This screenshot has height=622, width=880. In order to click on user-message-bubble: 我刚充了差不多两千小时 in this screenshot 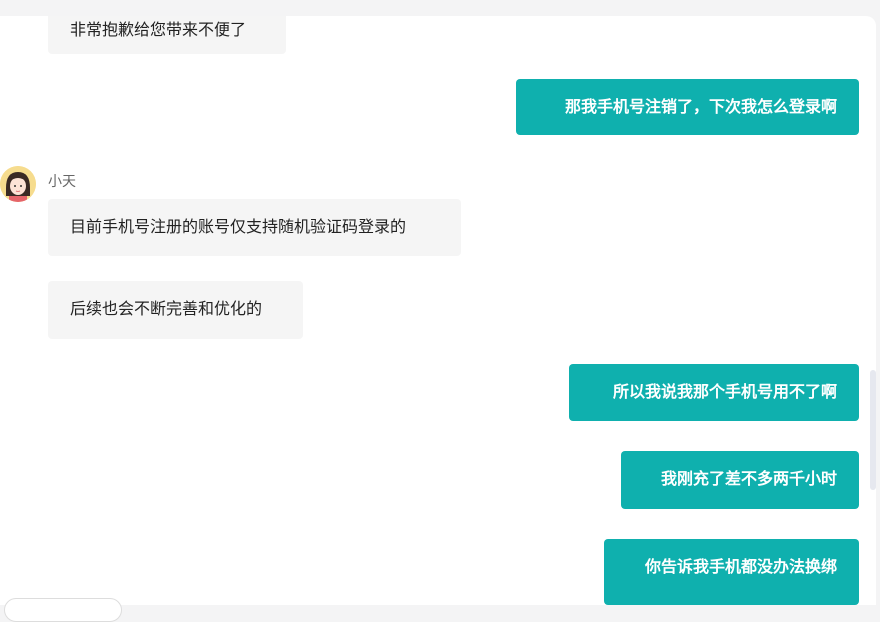, I will do `click(740, 480)`.